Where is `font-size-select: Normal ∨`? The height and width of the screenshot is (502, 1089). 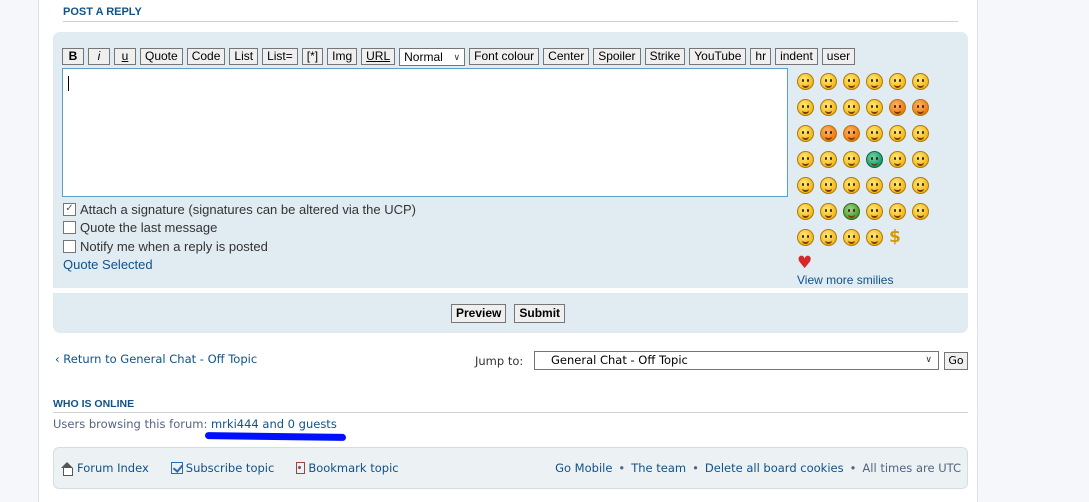 font-size-select: Normal ∨ is located at coordinates (432, 57).